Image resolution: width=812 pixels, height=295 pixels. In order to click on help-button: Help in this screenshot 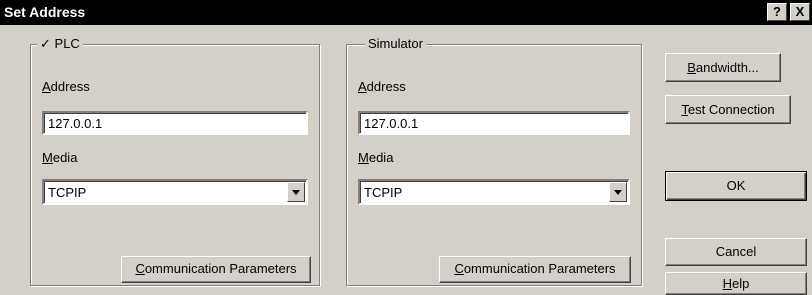, I will do `click(736, 283)`.